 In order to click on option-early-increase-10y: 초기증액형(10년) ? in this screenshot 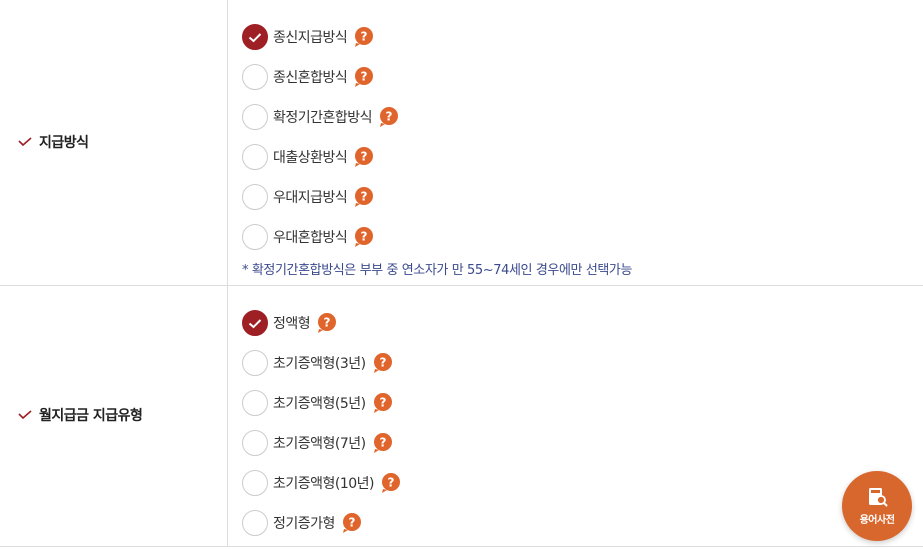, I will do `click(322, 483)`.